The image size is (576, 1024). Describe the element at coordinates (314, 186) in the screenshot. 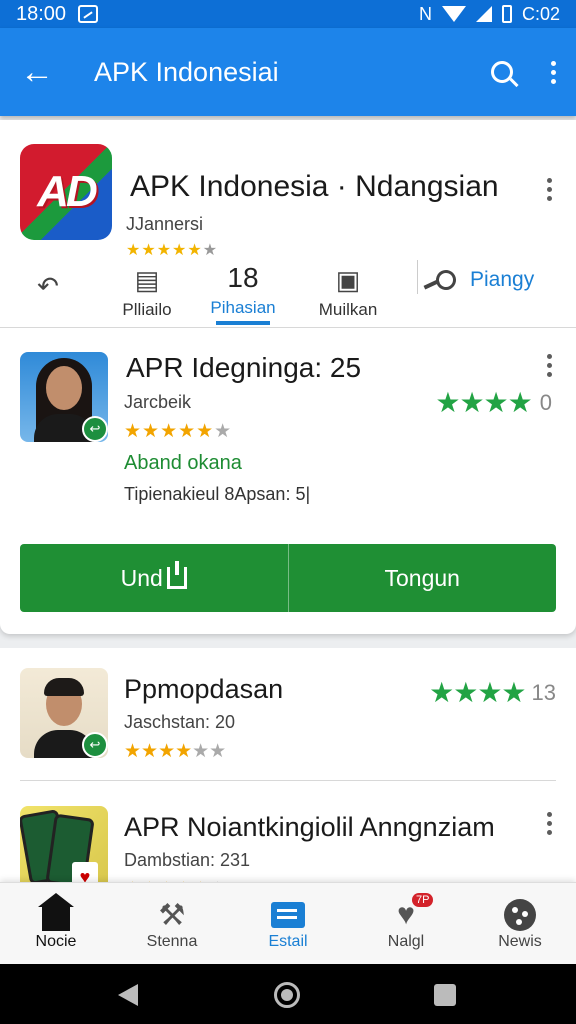

I see `app-title: APK Indonesia · Ndangsian` at that location.